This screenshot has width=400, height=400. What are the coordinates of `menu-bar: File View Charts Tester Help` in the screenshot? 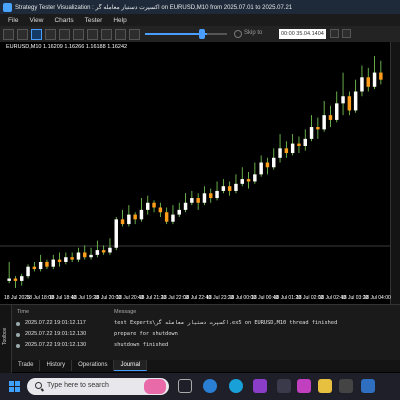 It's located at (200, 20).